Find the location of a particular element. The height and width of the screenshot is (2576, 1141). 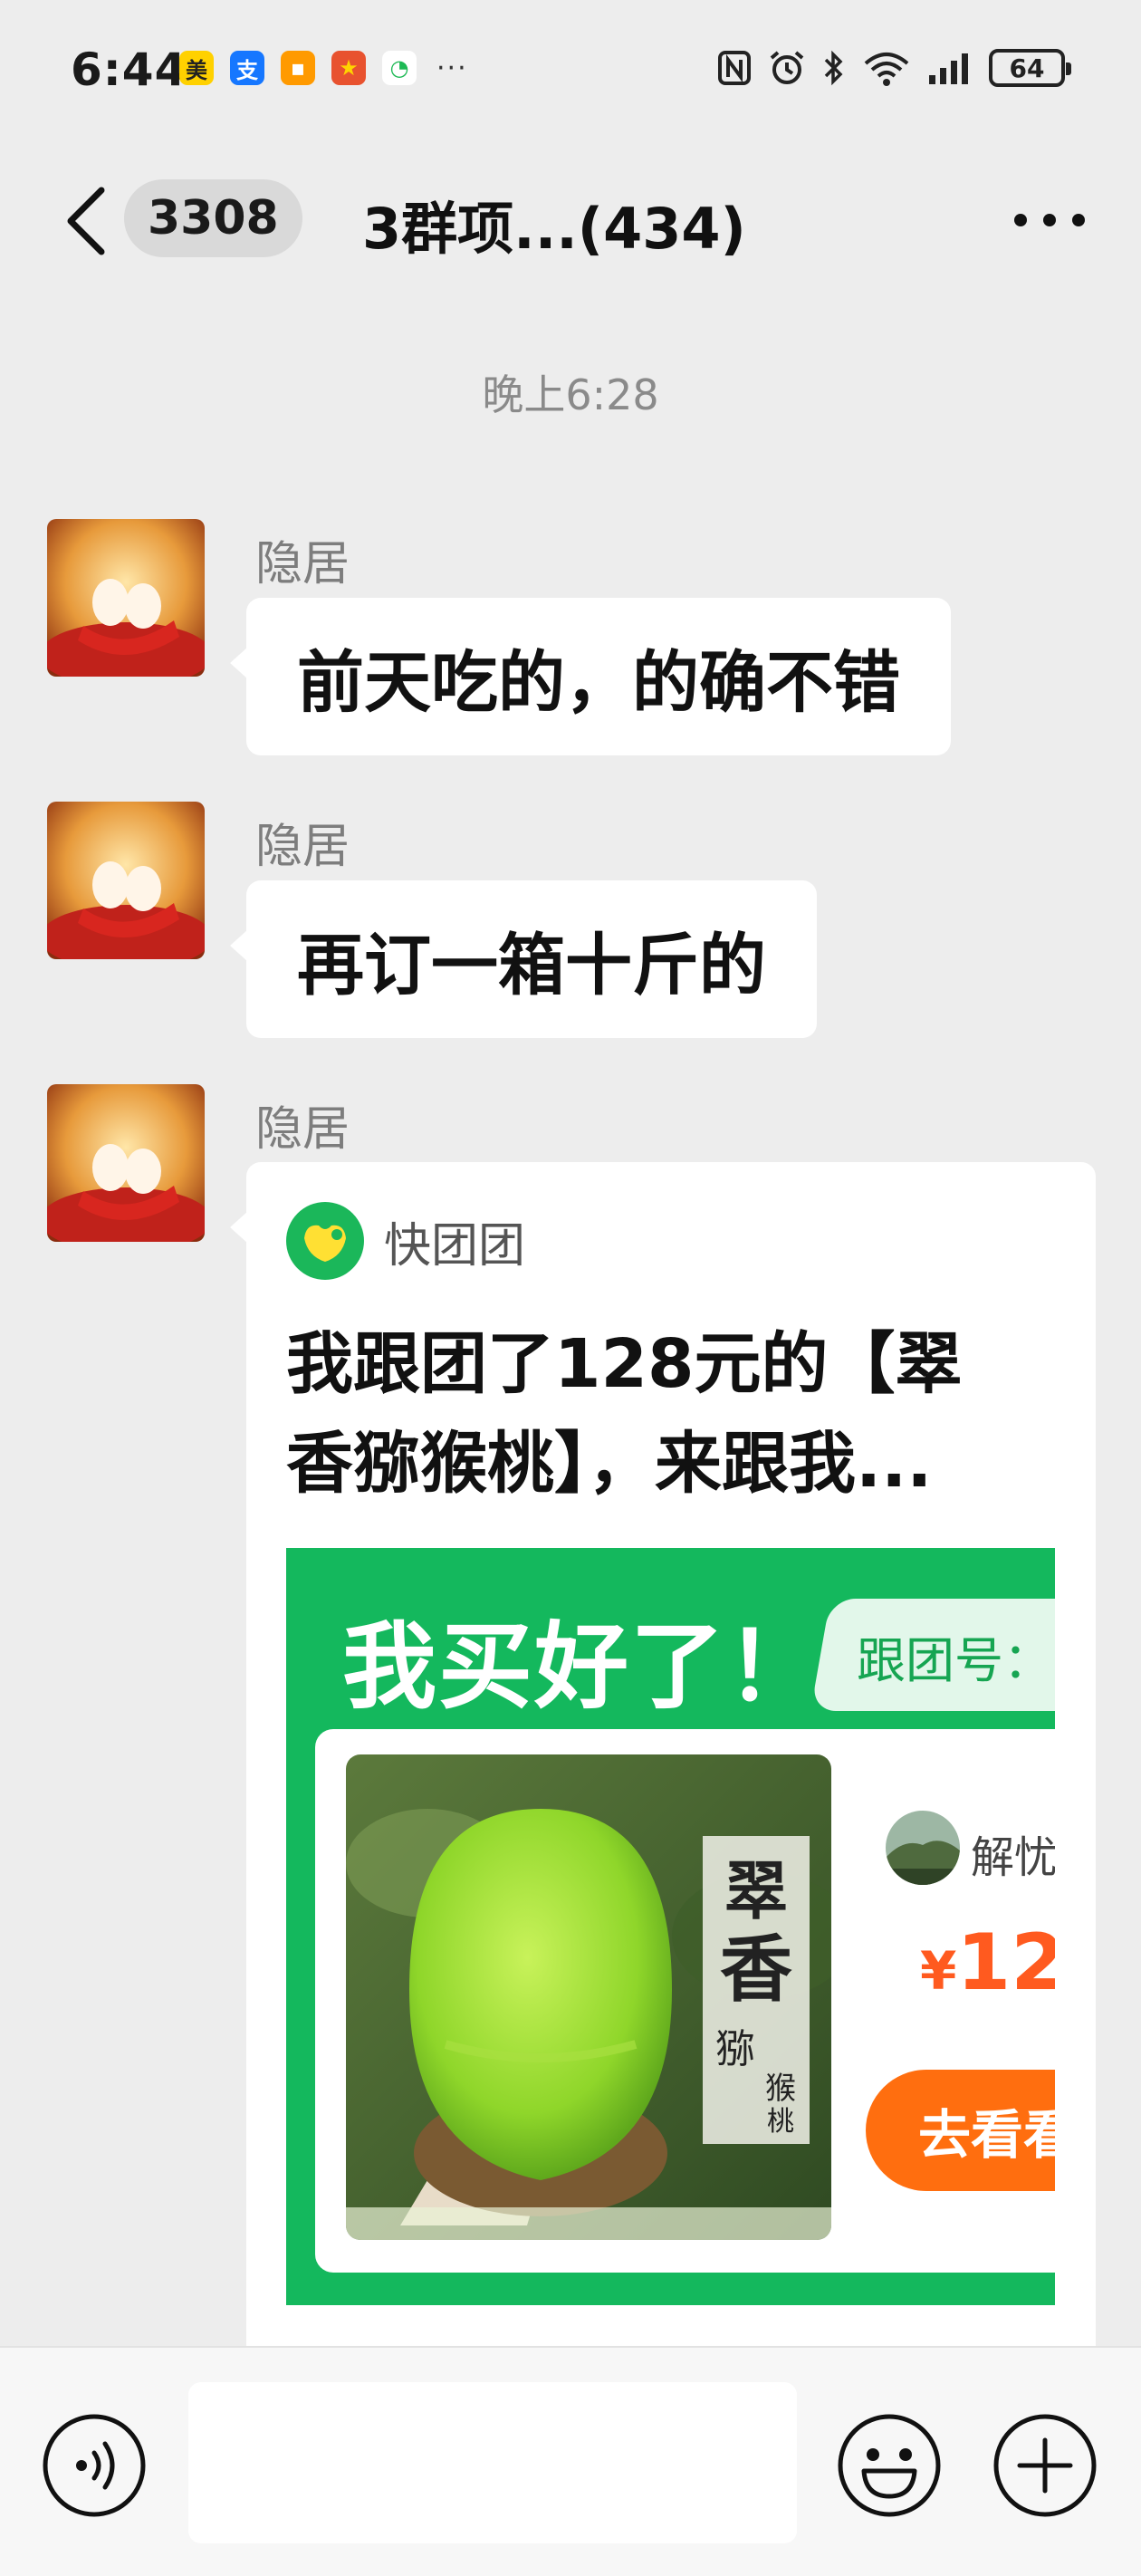

product-price: ¥128 is located at coordinates (988, 1963).